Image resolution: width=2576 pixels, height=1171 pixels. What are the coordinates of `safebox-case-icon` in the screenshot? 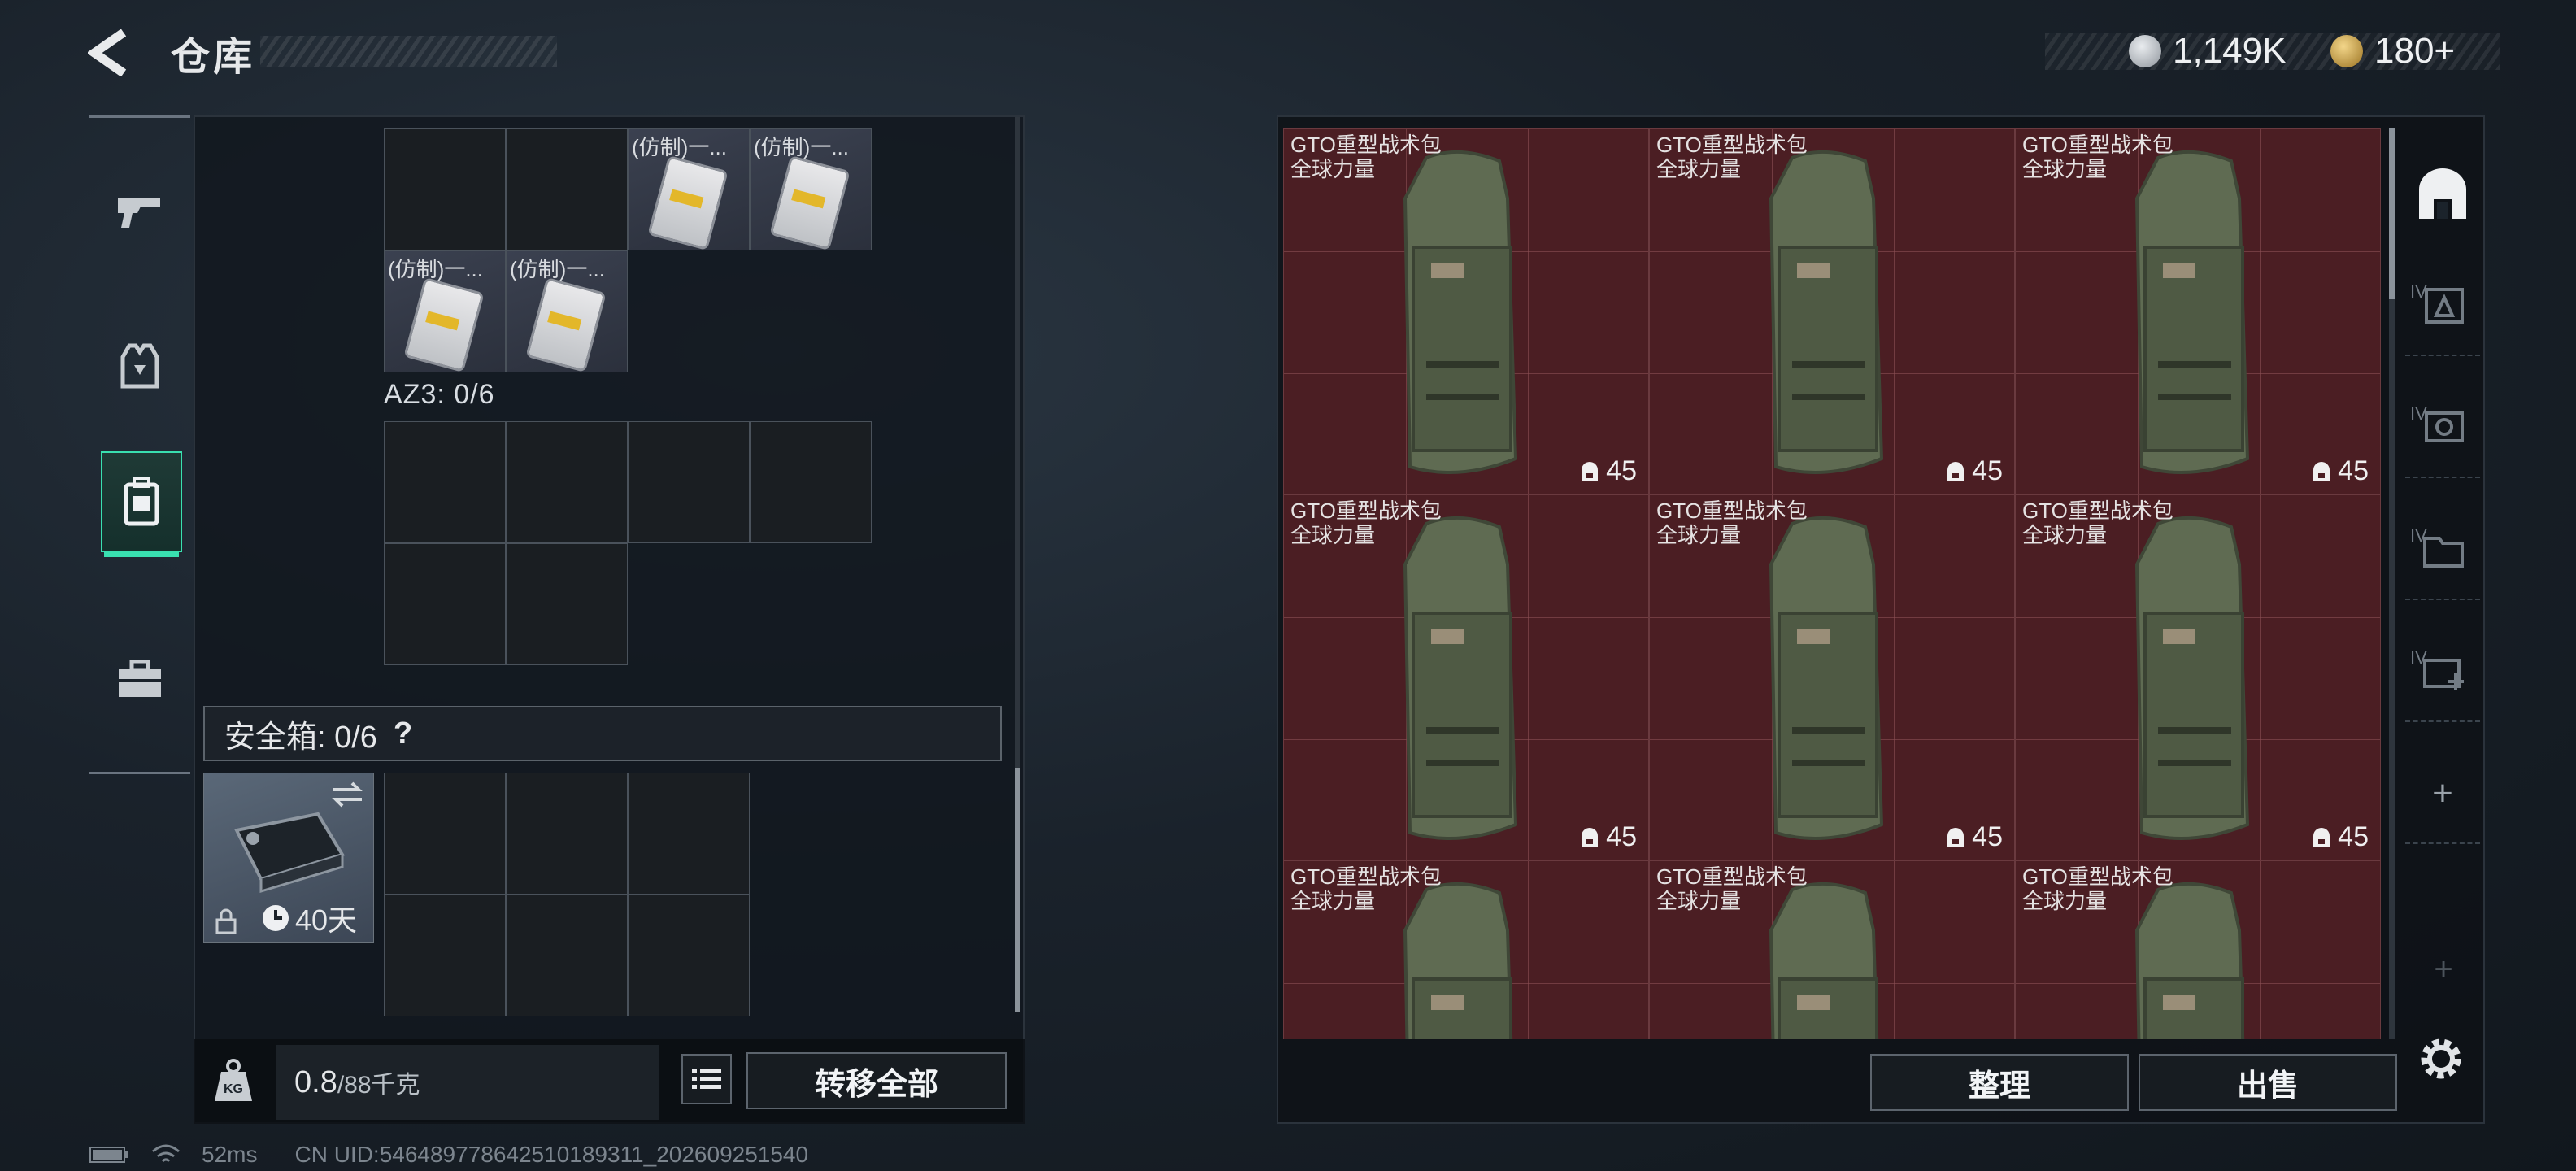 It's located at (290, 853).